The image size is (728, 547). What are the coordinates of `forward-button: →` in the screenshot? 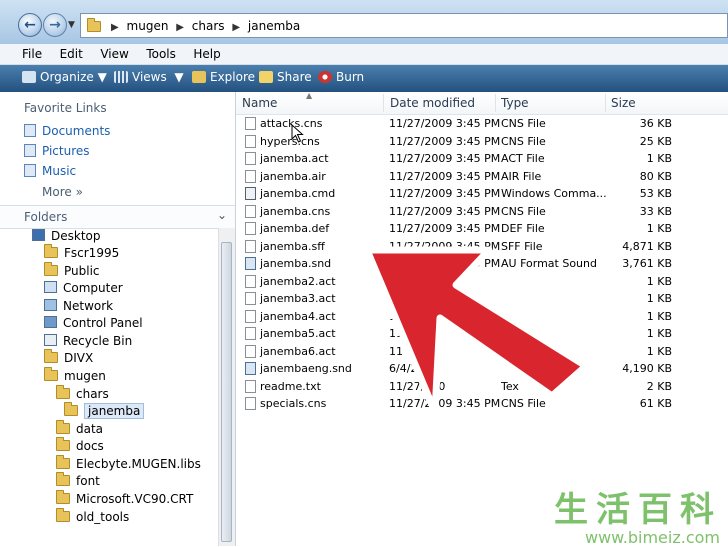 It's located at (55, 25).